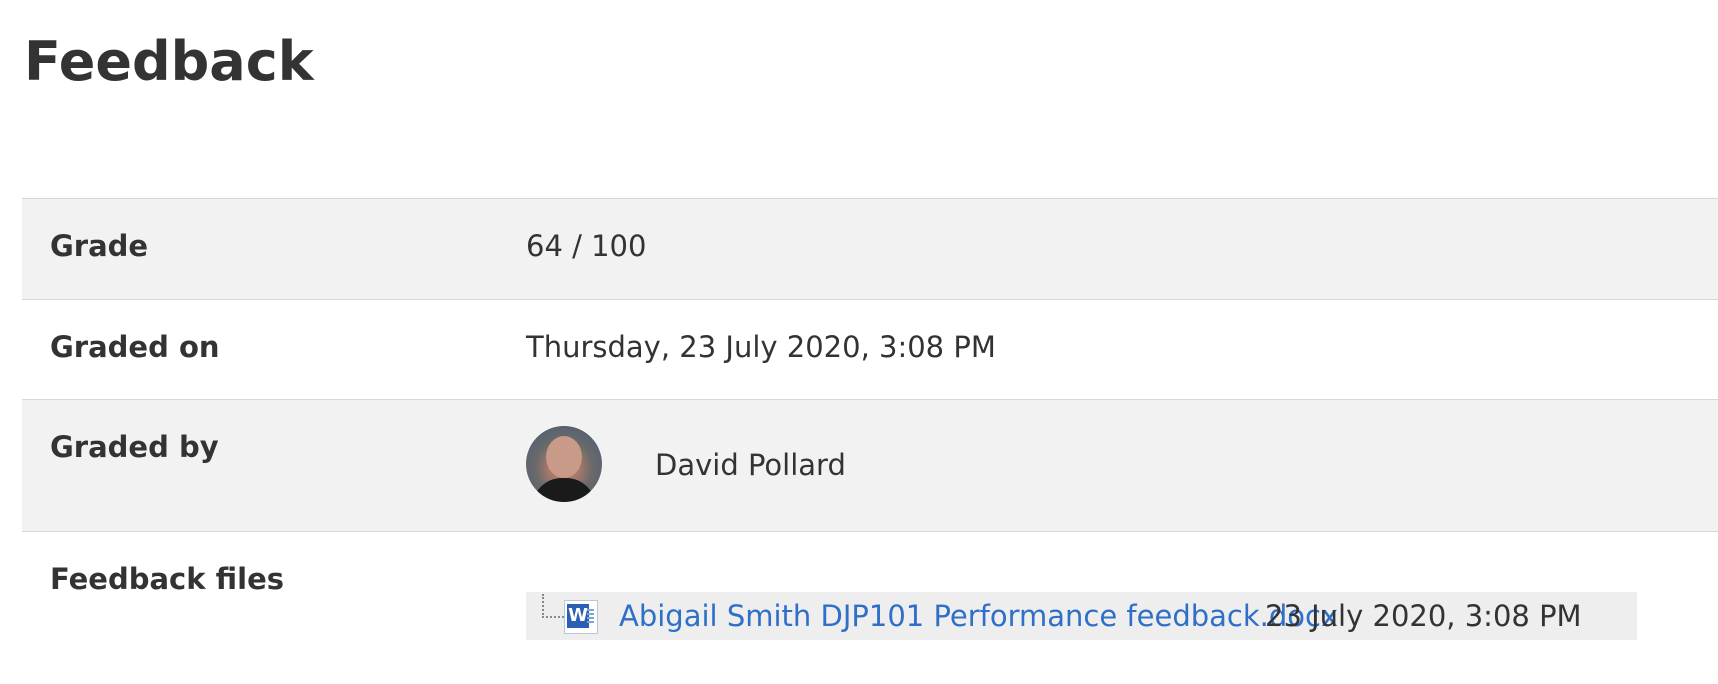  Describe the element at coordinates (167, 579) in the screenshot. I see `feedback-files-label: Feedback files` at that location.